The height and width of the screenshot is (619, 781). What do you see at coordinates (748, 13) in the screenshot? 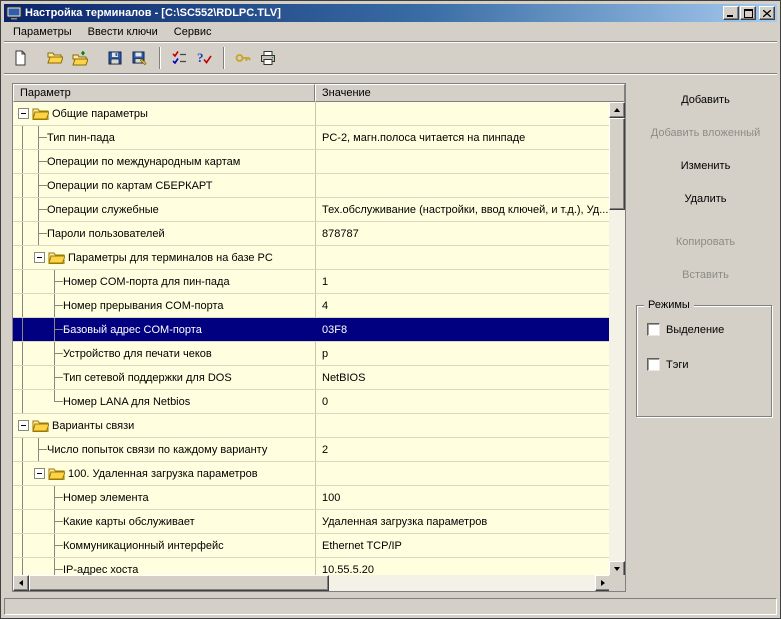
I see `maximize-button` at bounding box center [748, 13].